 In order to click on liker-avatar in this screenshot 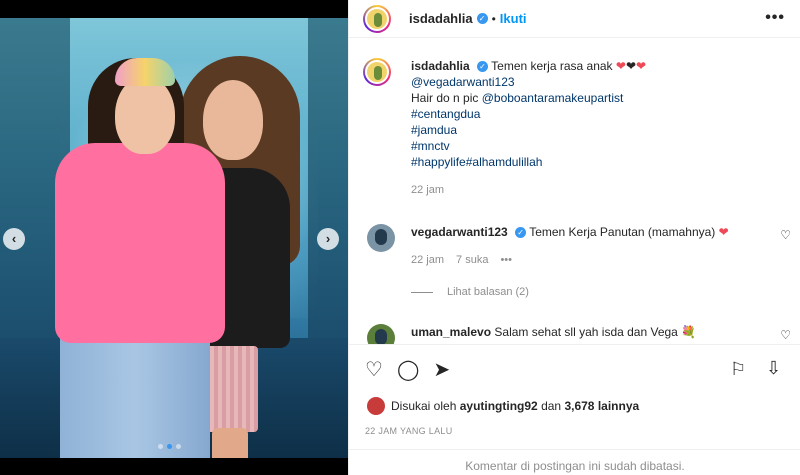, I will do `click(376, 406)`.